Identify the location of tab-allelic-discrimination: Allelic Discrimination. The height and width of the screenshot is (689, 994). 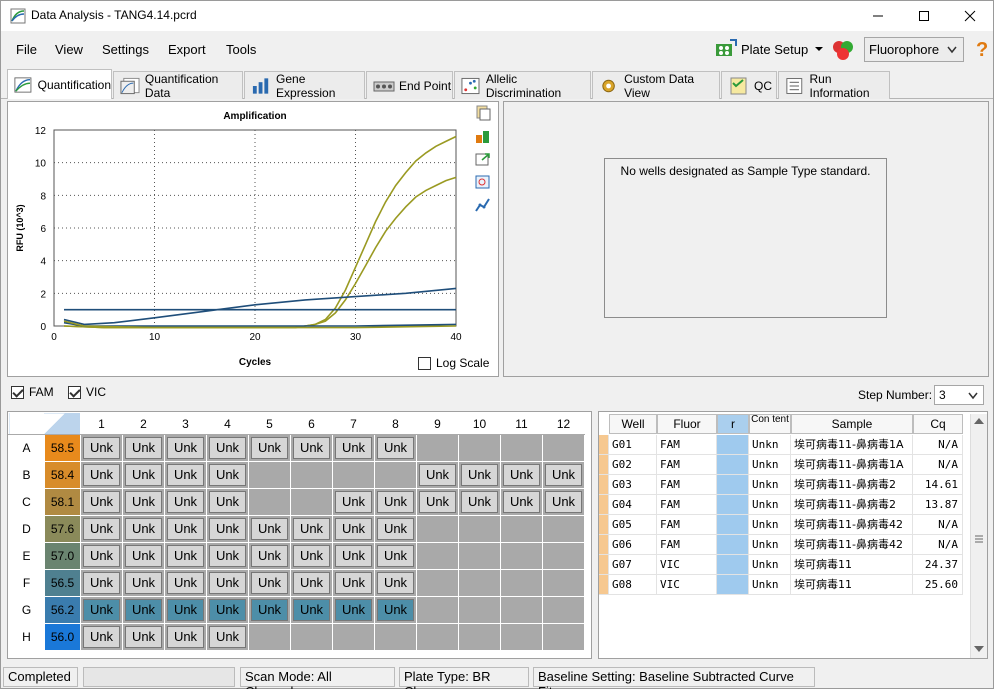
(522, 85).